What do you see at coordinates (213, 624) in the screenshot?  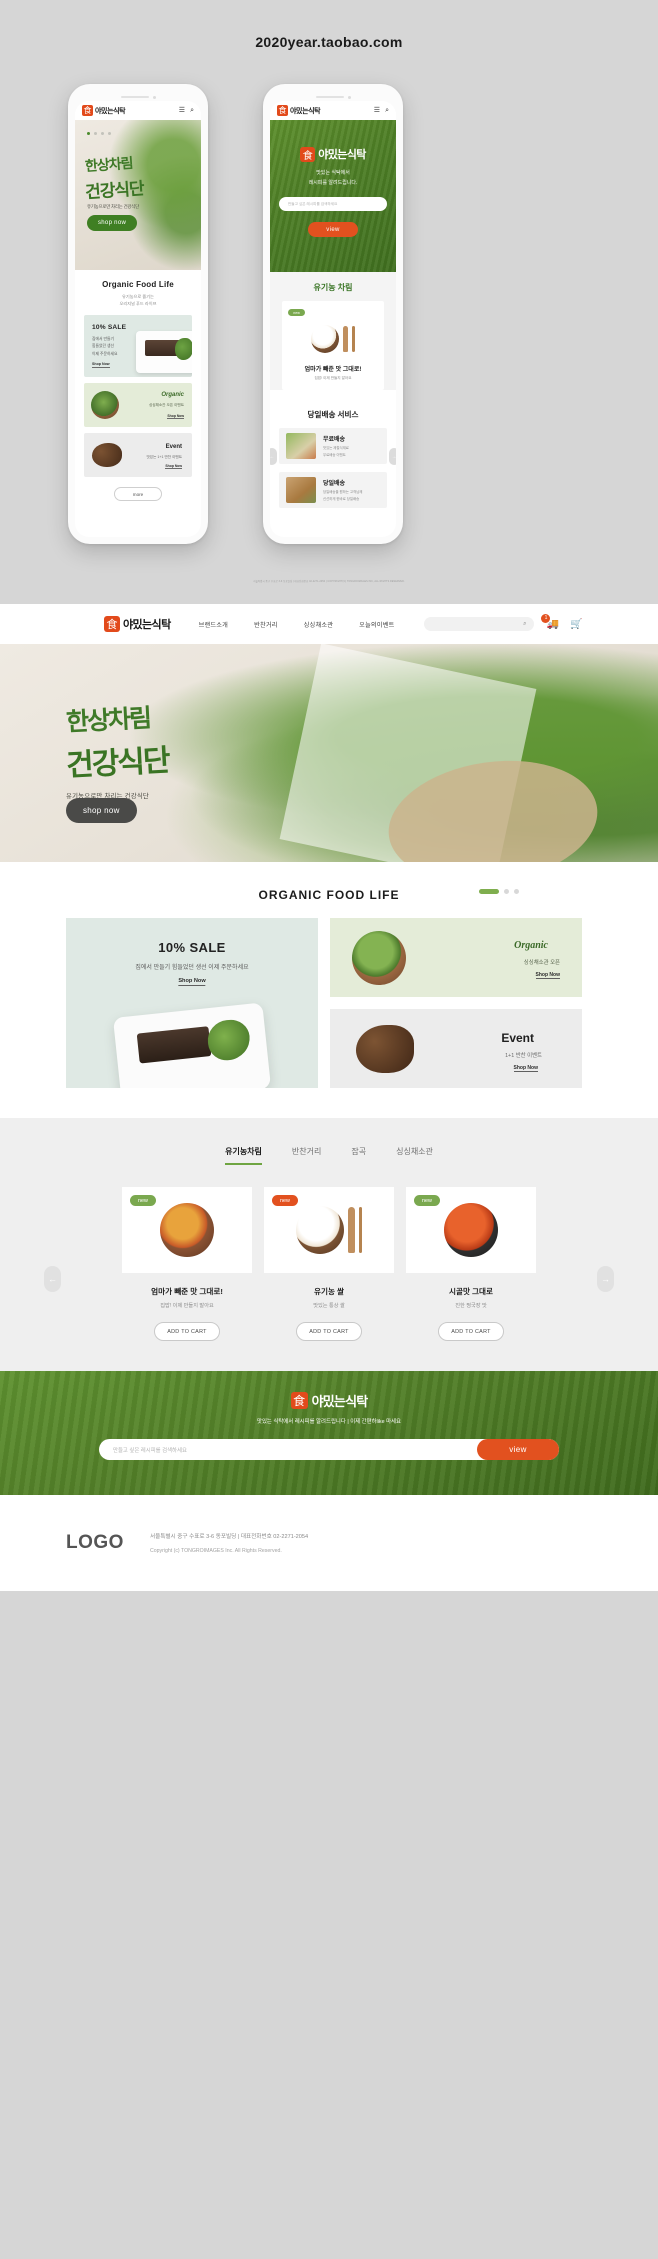 I see `nav-item-brand: 브랜드소개` at bounding box center [213, 624].